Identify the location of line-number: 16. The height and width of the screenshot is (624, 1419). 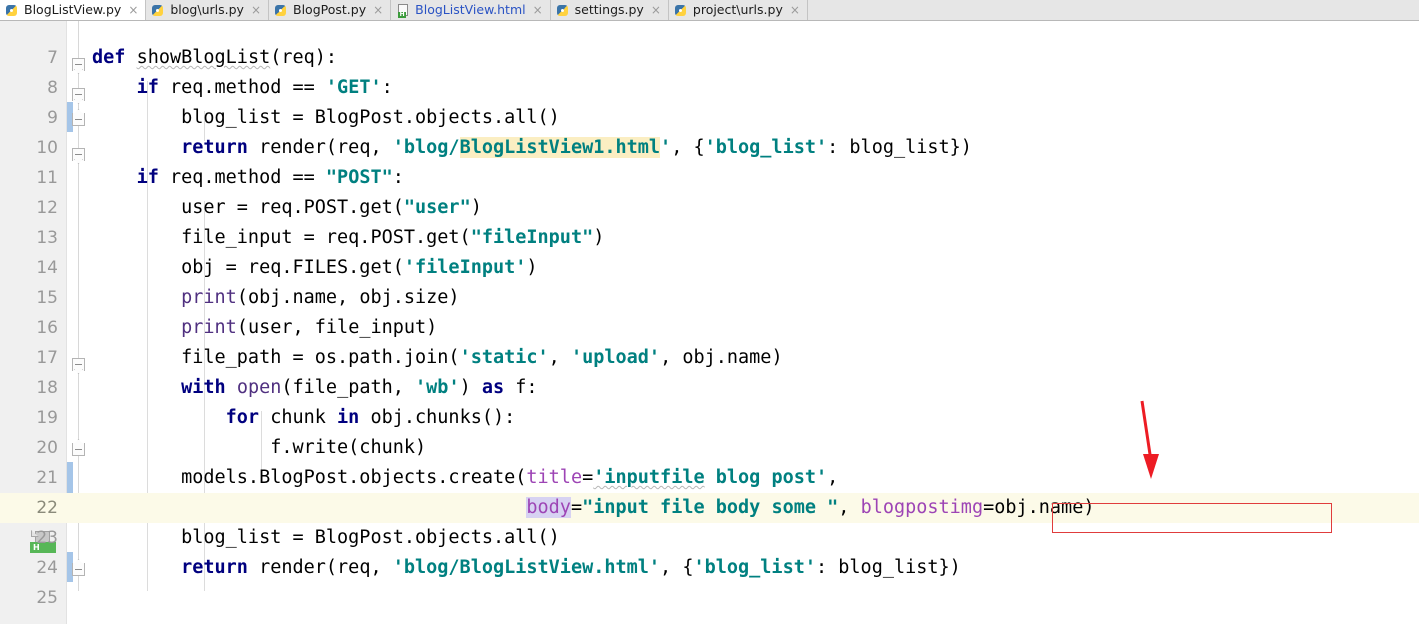
(47, 328).